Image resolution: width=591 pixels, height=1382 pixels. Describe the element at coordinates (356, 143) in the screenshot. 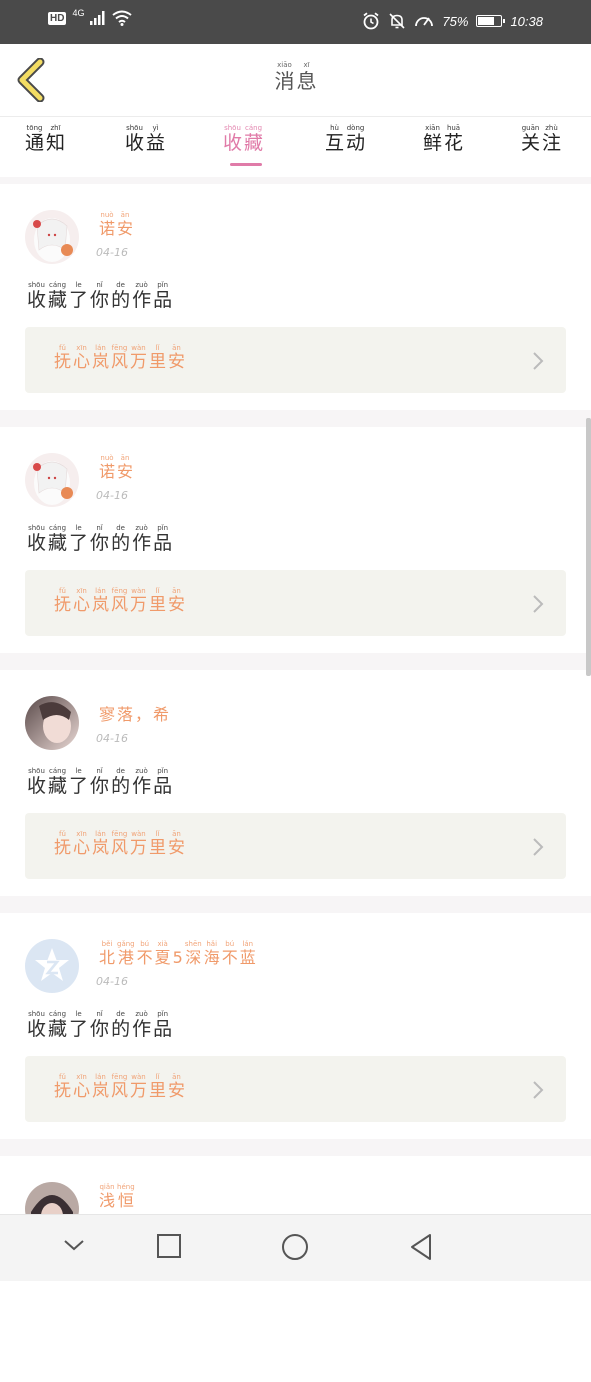

I see `hanzi: 动` at that location.